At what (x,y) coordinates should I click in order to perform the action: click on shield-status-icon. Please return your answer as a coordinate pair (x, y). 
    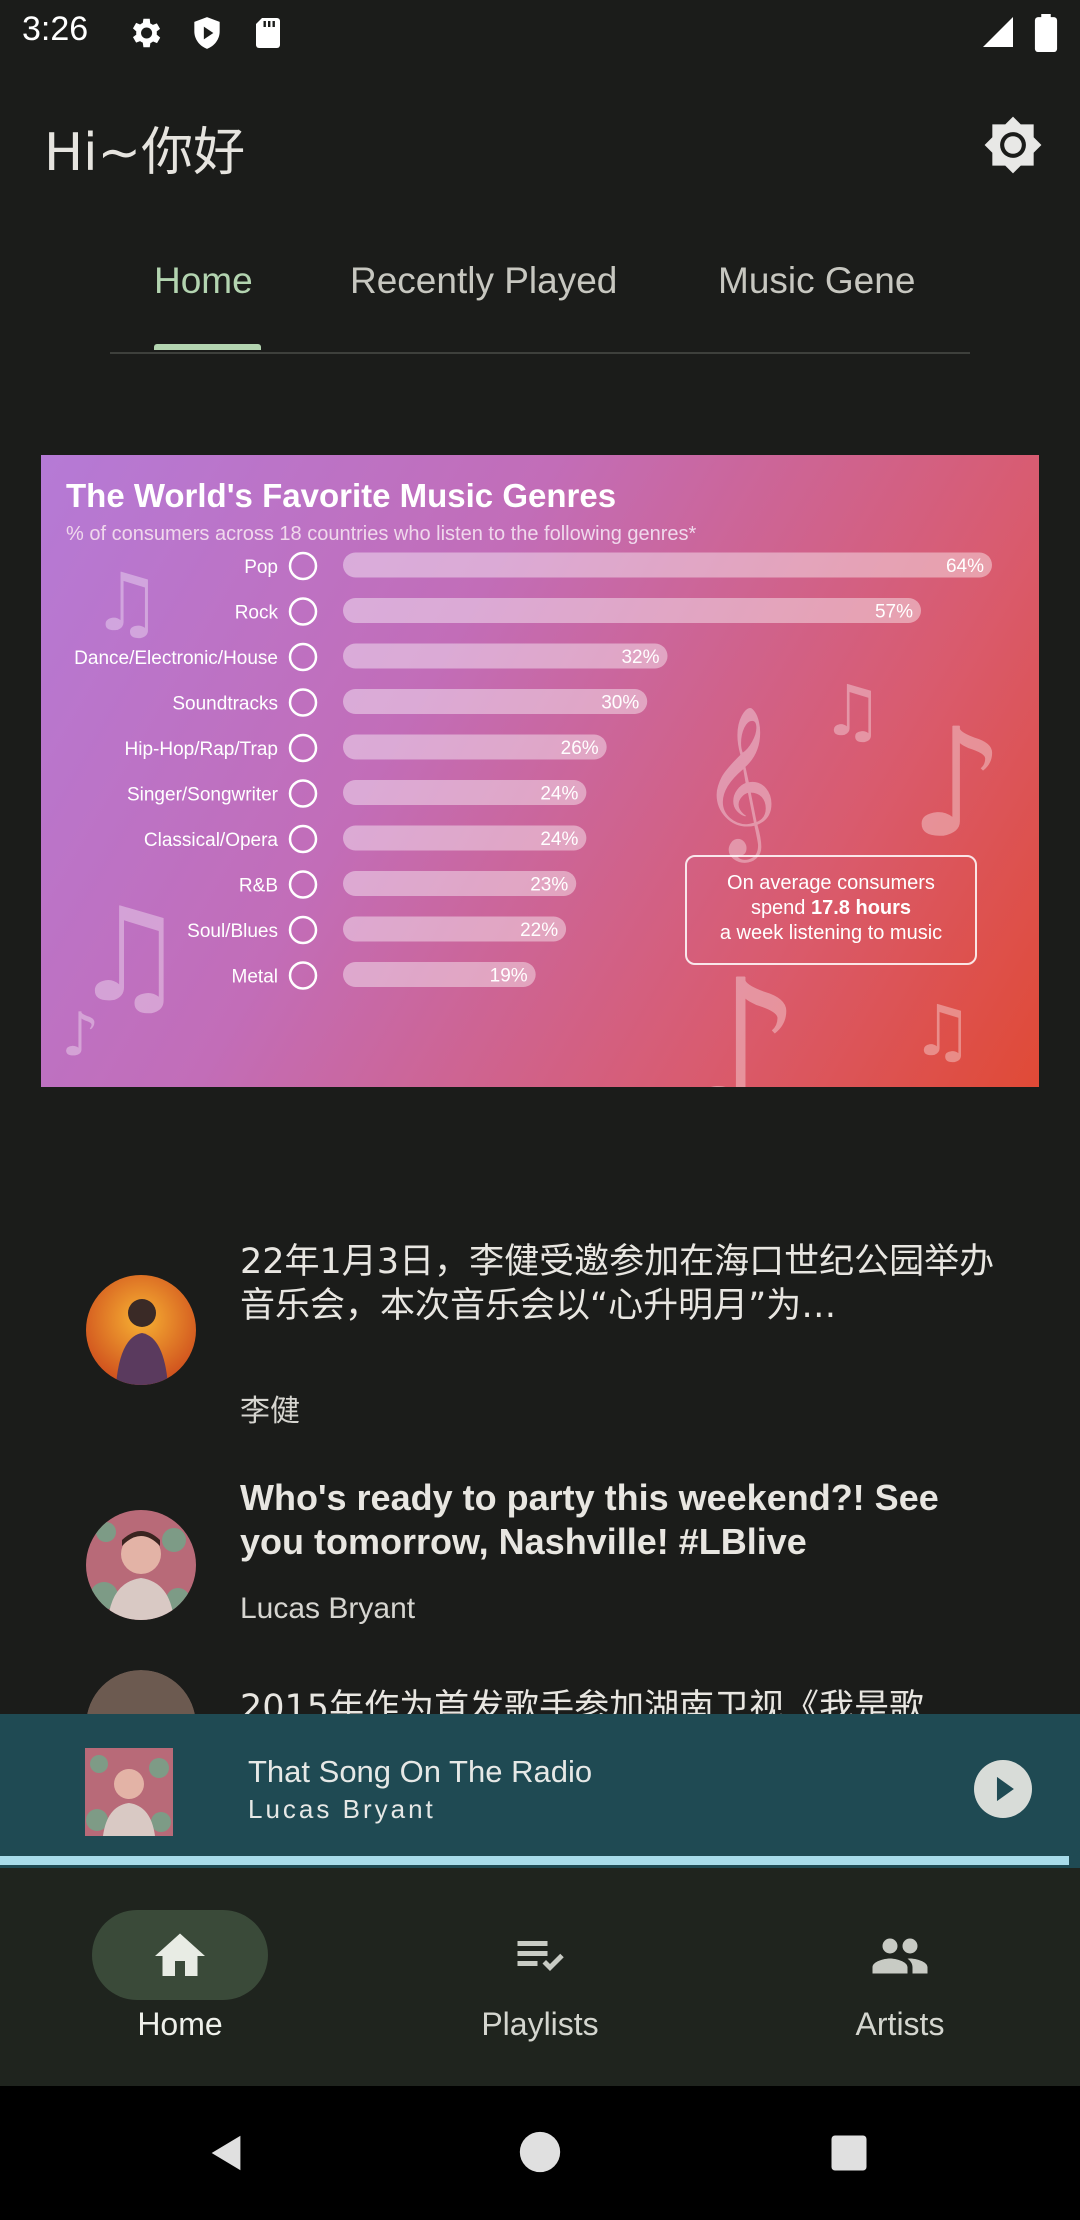
    Looking at the image, I should click on (207, 33).